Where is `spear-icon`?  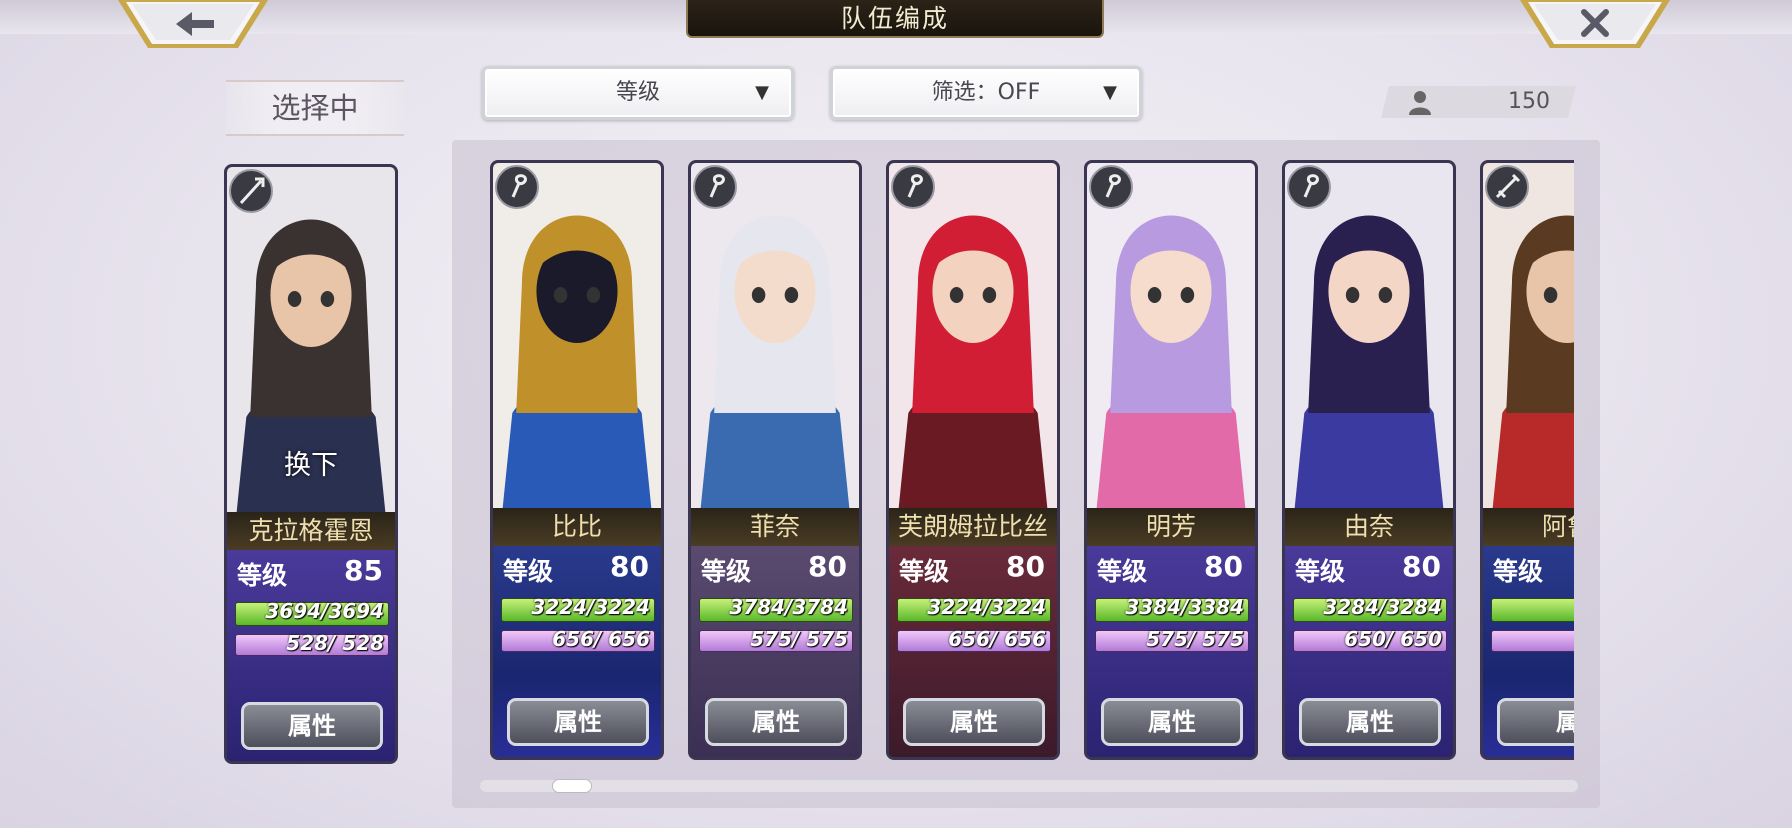 spear-icon is located at coordinates (251, 191).